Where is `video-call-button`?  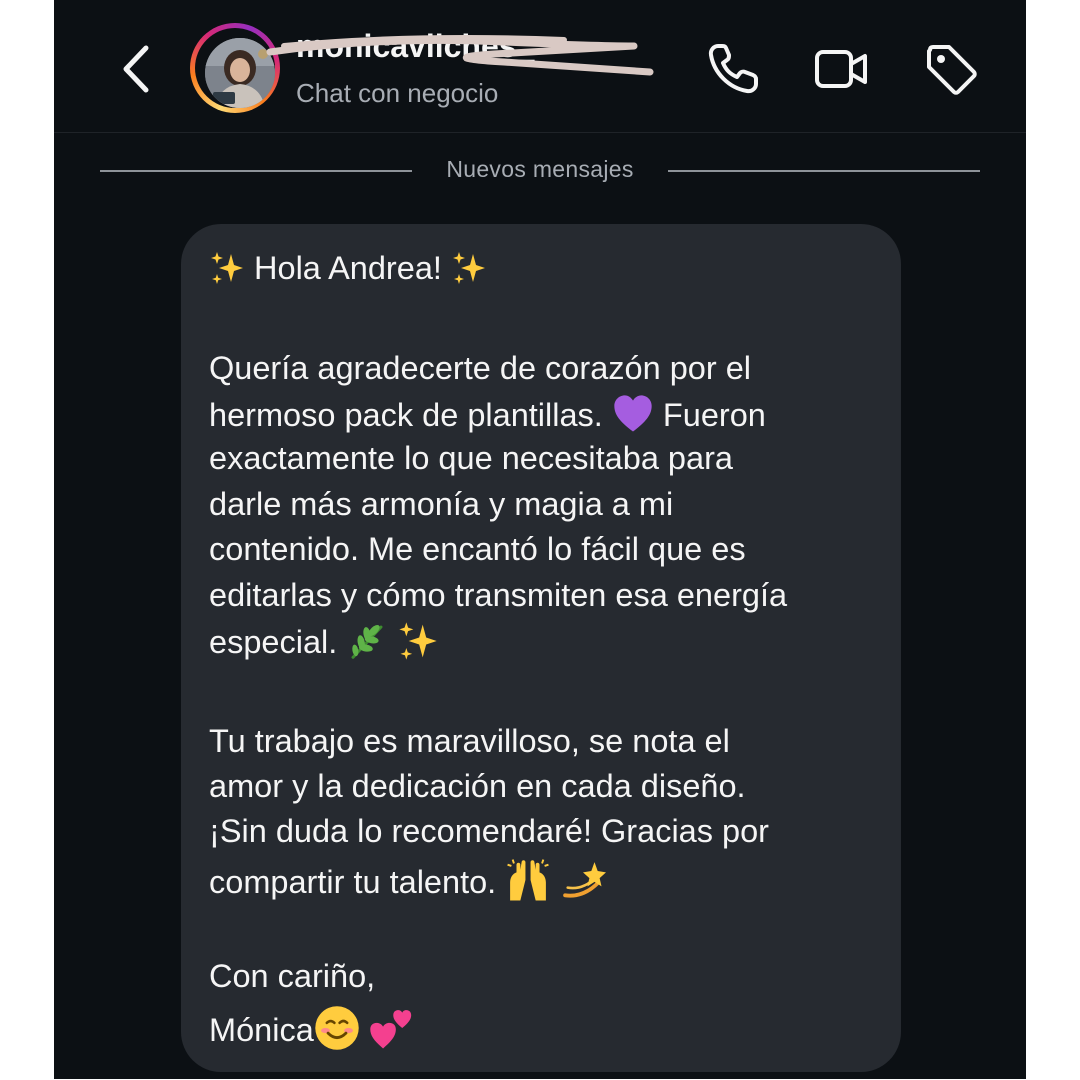
video-call-button is located at coordinates (841, 69).